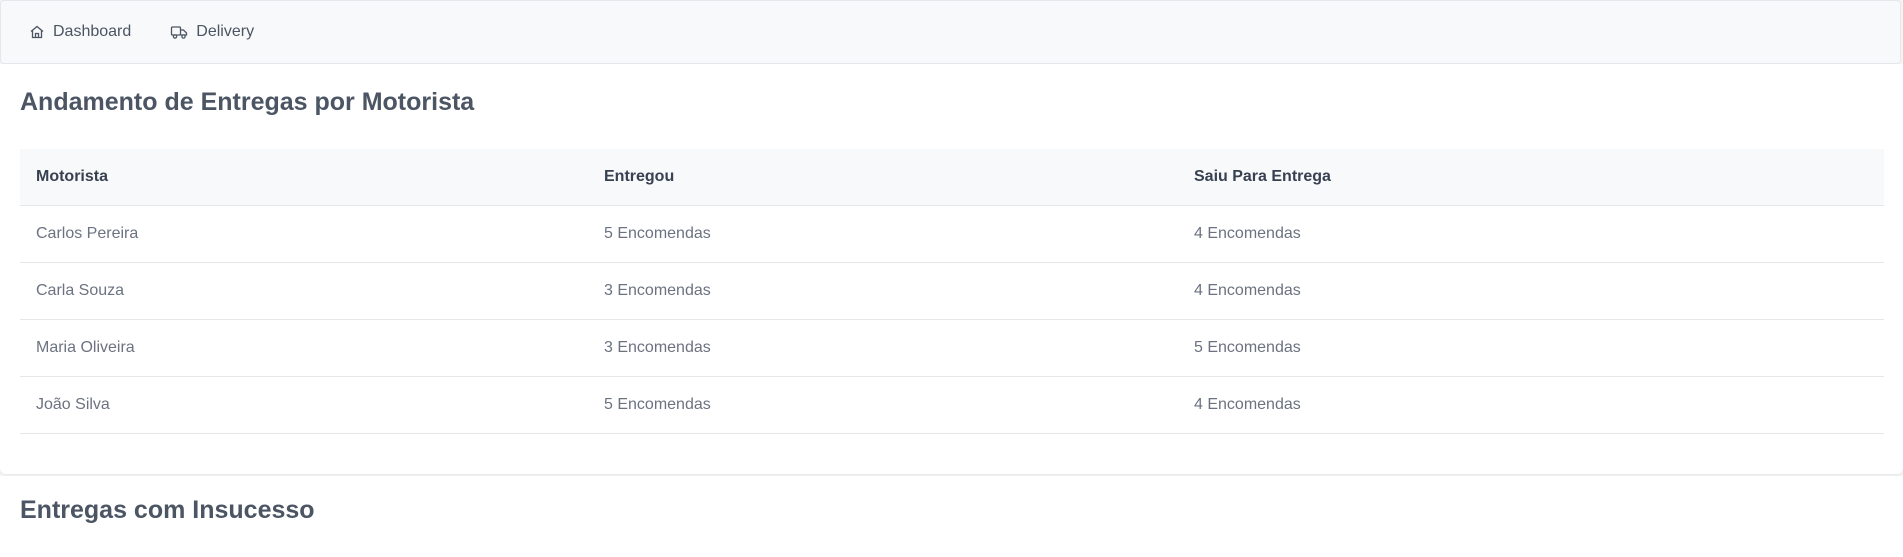 The height and width of the screenshot is (557, 1903). Describe the element at coordinates (1531, 348) in the screenshot. I see `out-for-delivery-cell: 5 Encomendas` at that location.